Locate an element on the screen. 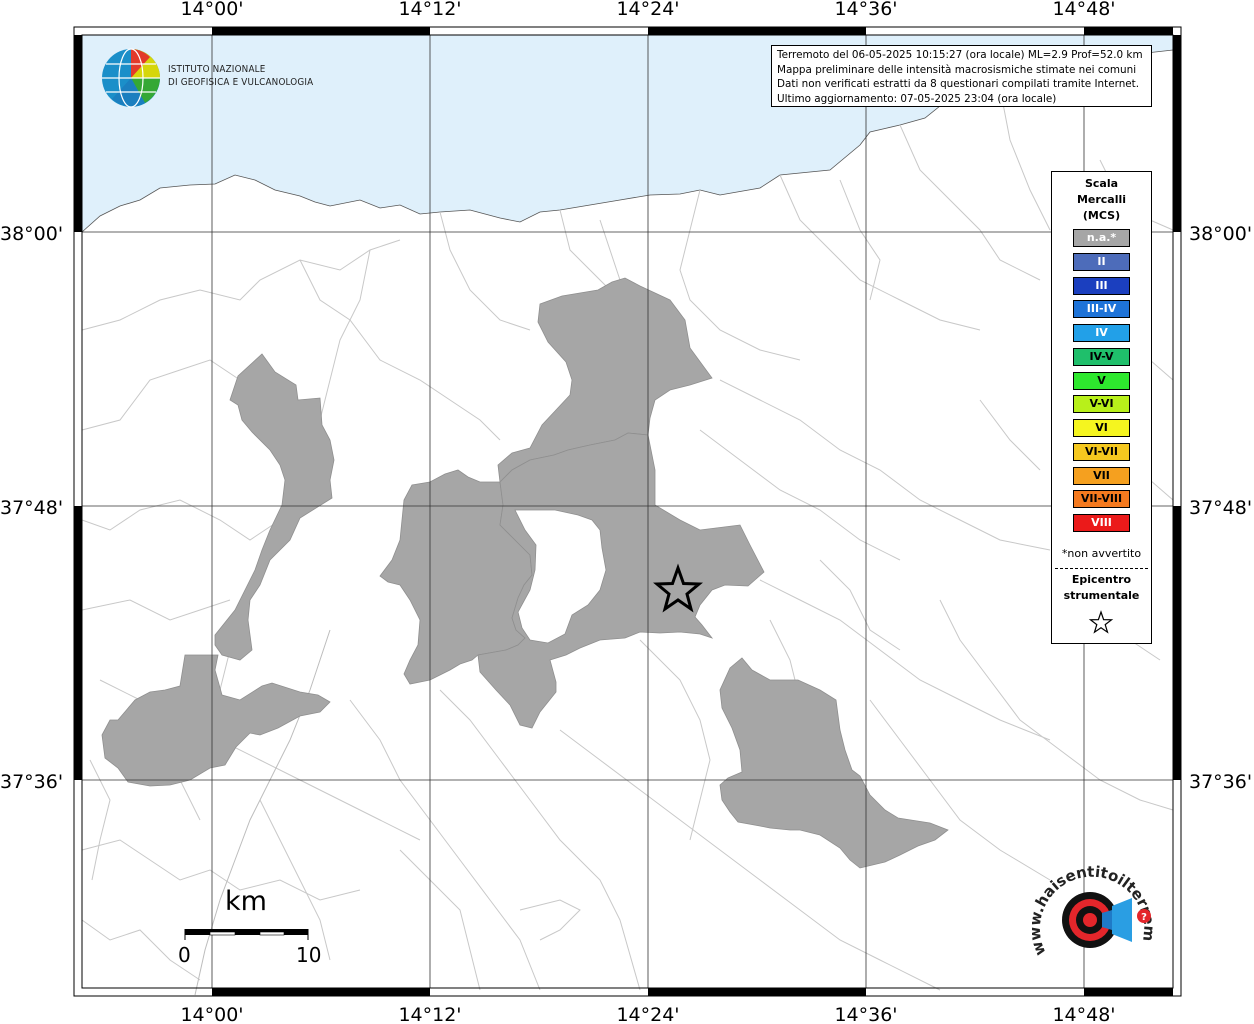 The image size is (1254, 1024). legend-epicenter-line-2: strumentale is located at coordinates (1101, 595).